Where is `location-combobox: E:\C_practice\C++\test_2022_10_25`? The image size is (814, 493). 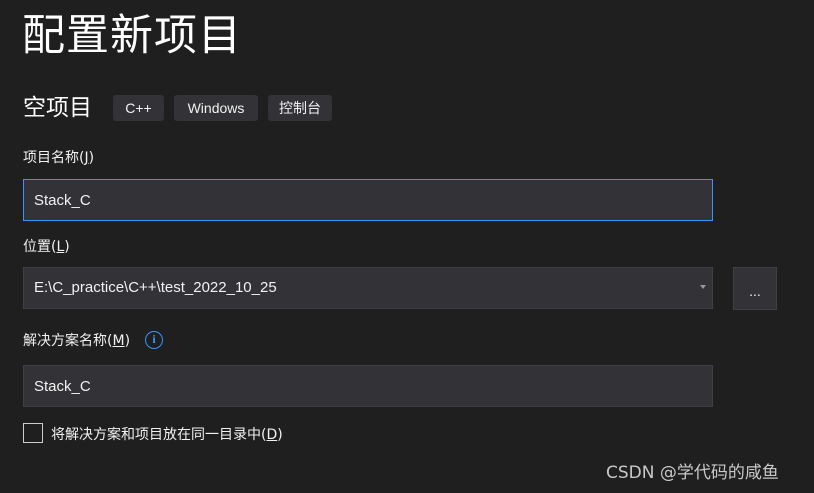
location-combobox: E:\C_practice\C++\test_2022_10_25 is located at coordinates (368, 288).